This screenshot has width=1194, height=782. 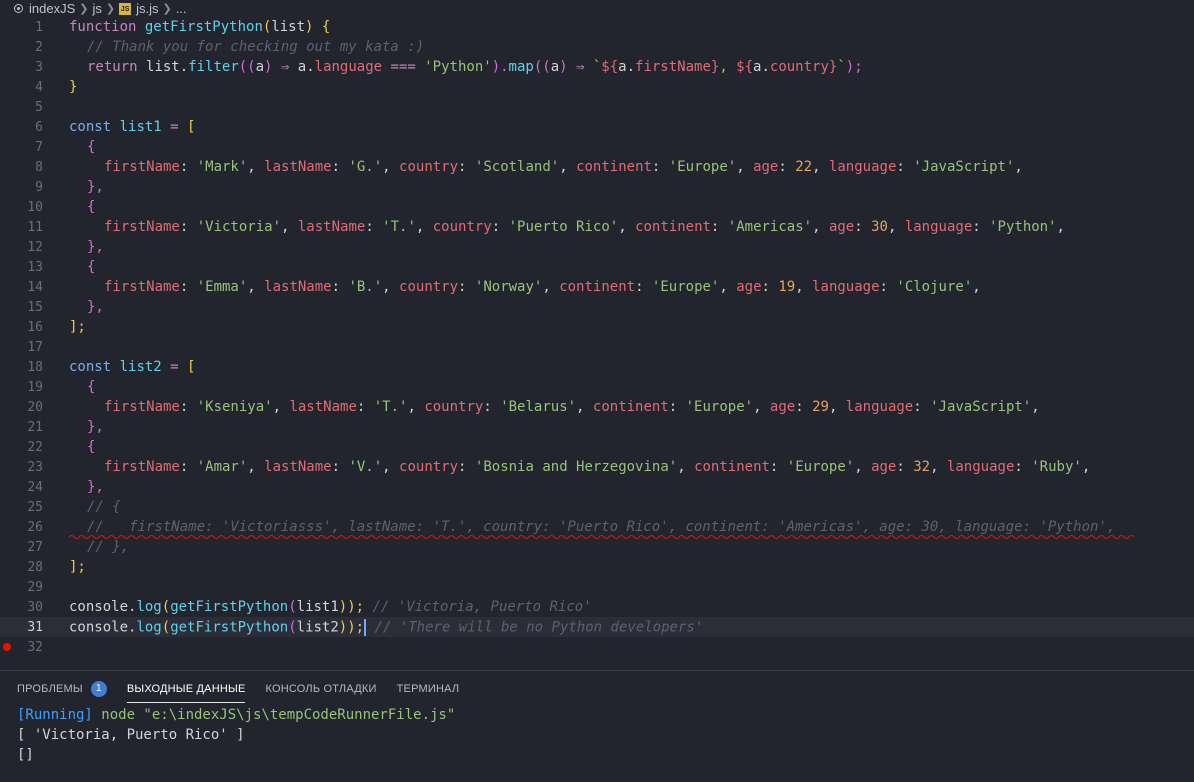 What do you see at coordinates (35, 327) in the screenshot?
I see `line-number: 16` at bounding box center [35, 327].